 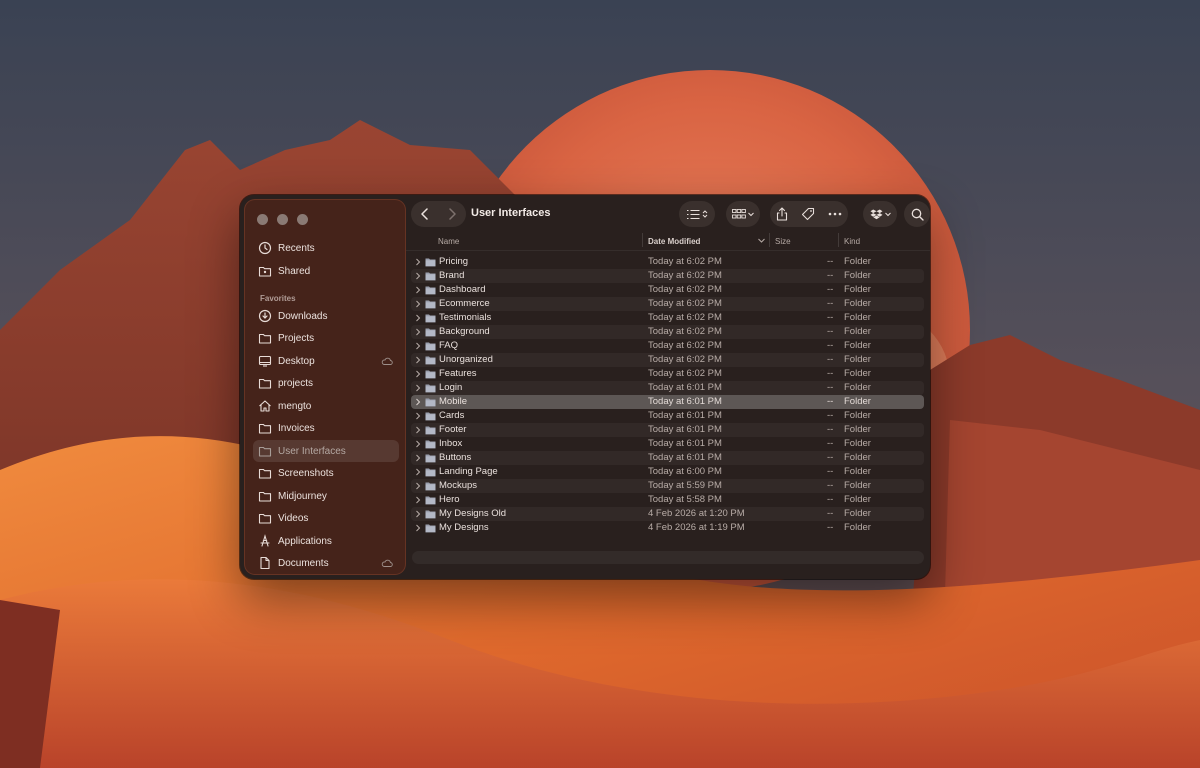 What do you see at coordinates (448, 241) in the screenshot?
I see `column-header-name: Name` at bounding box center [448, 241].